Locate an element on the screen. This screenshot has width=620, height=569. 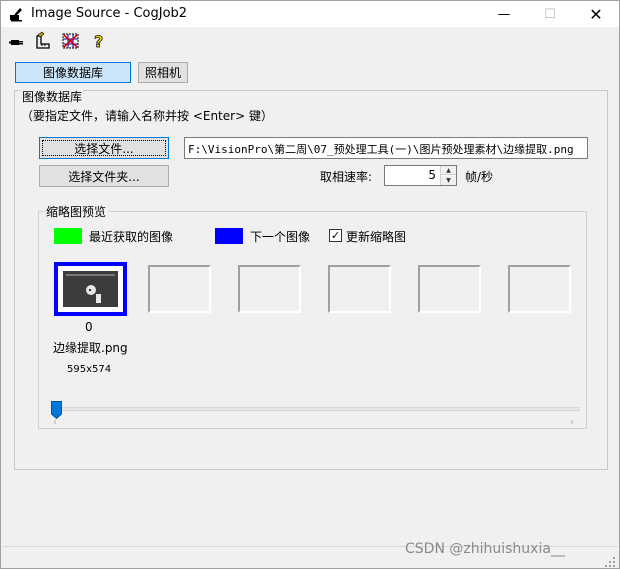
thumbnail-slider-handle is located at coordinates (56, 410).